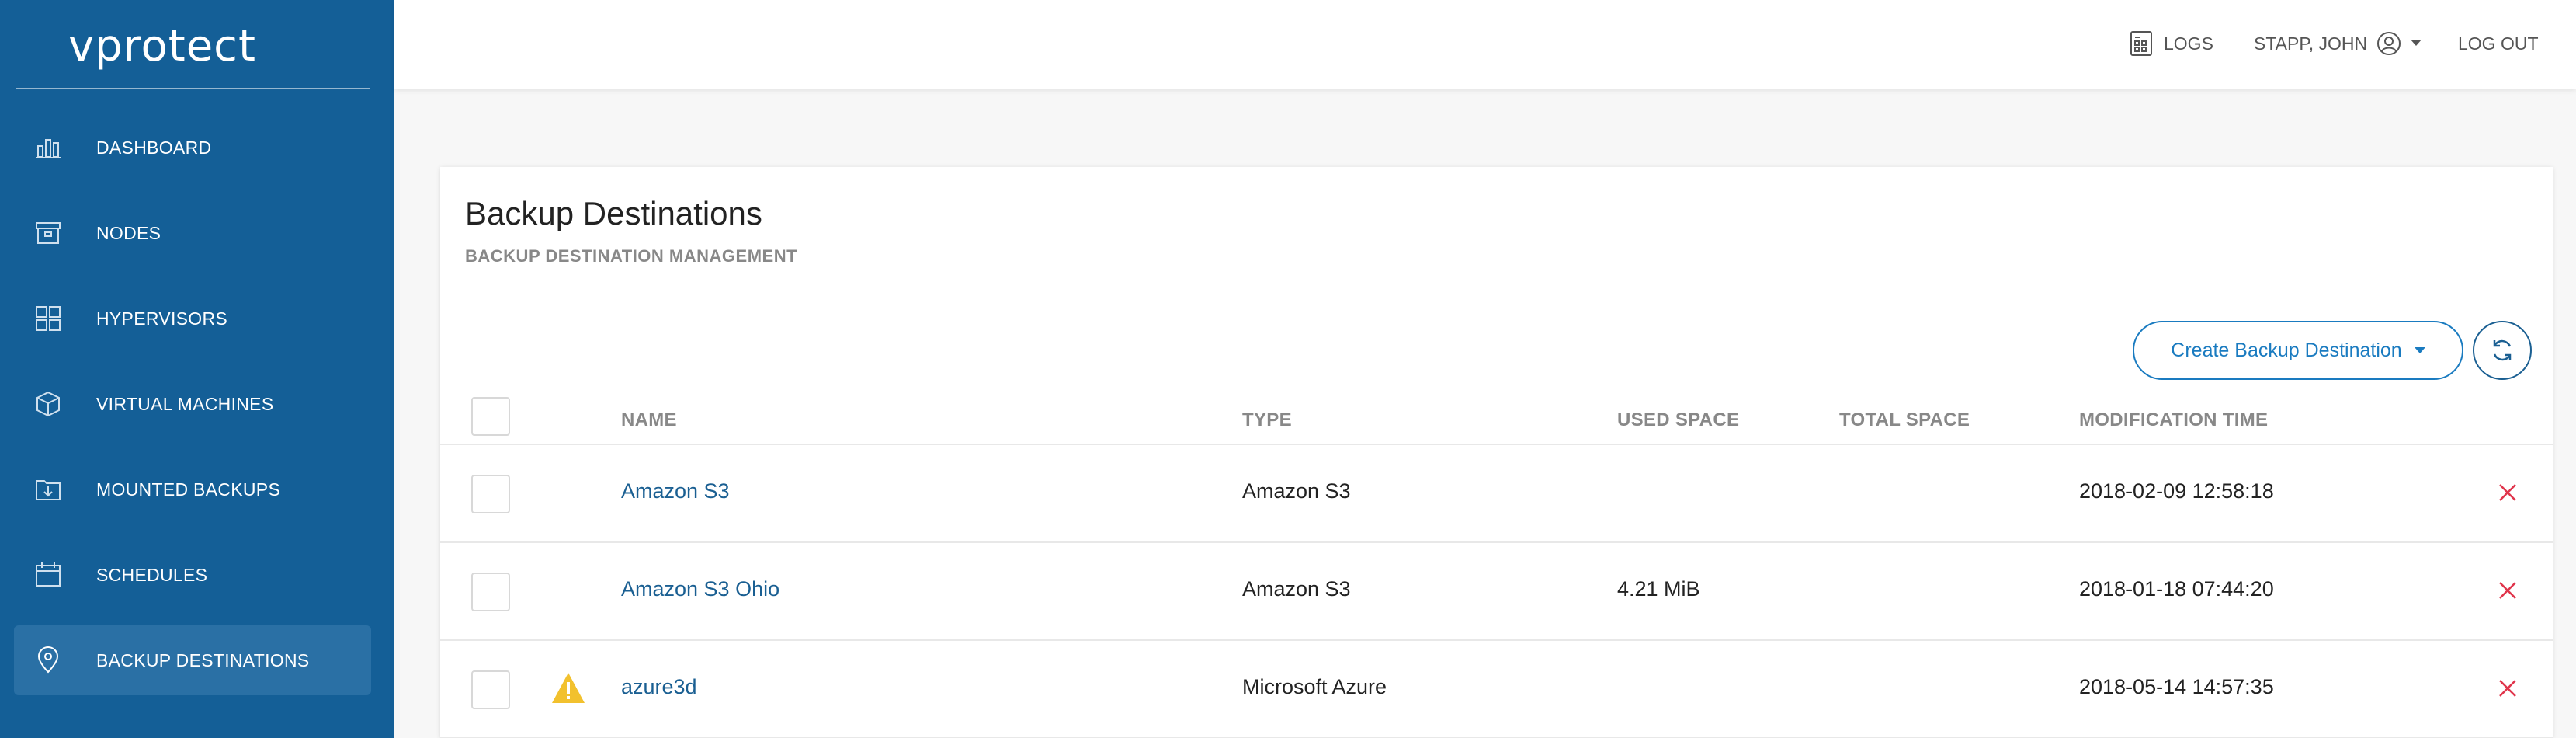  I want to click on sidebar-item-label: HYPERVISORS, so click(162, 318).